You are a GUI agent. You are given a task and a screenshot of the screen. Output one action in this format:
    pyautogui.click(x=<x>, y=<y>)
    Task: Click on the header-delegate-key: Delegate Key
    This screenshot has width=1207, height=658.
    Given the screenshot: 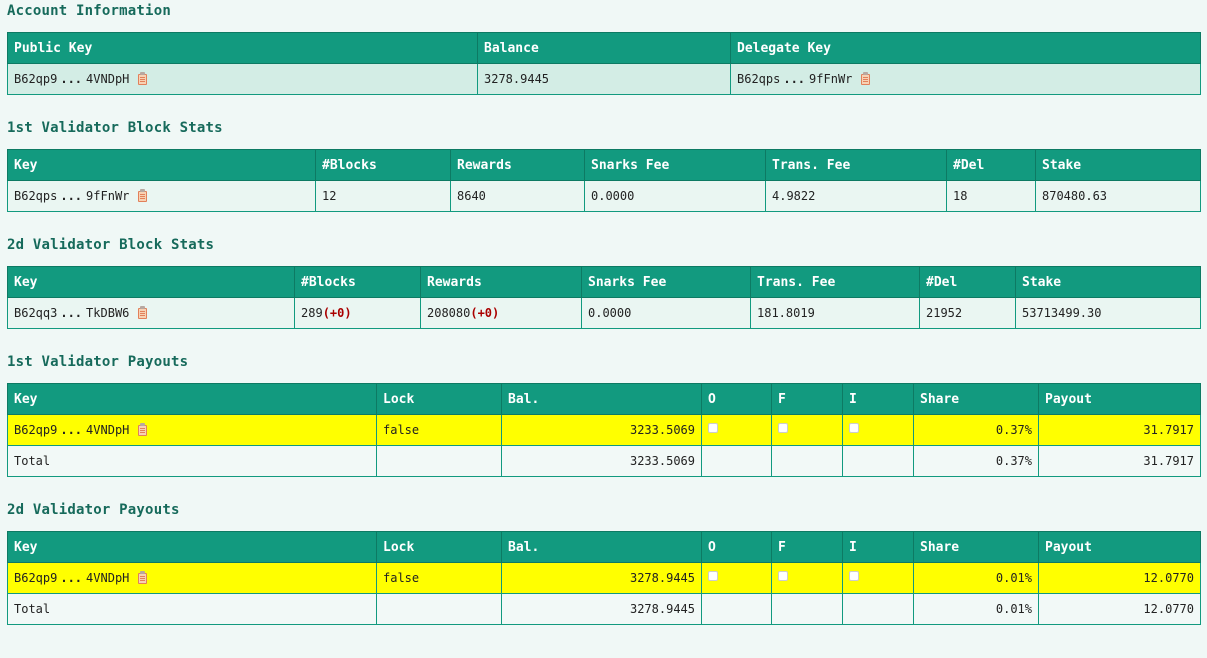 What is the action you would take?
    pyautogui.click(x=965, y=48)
    